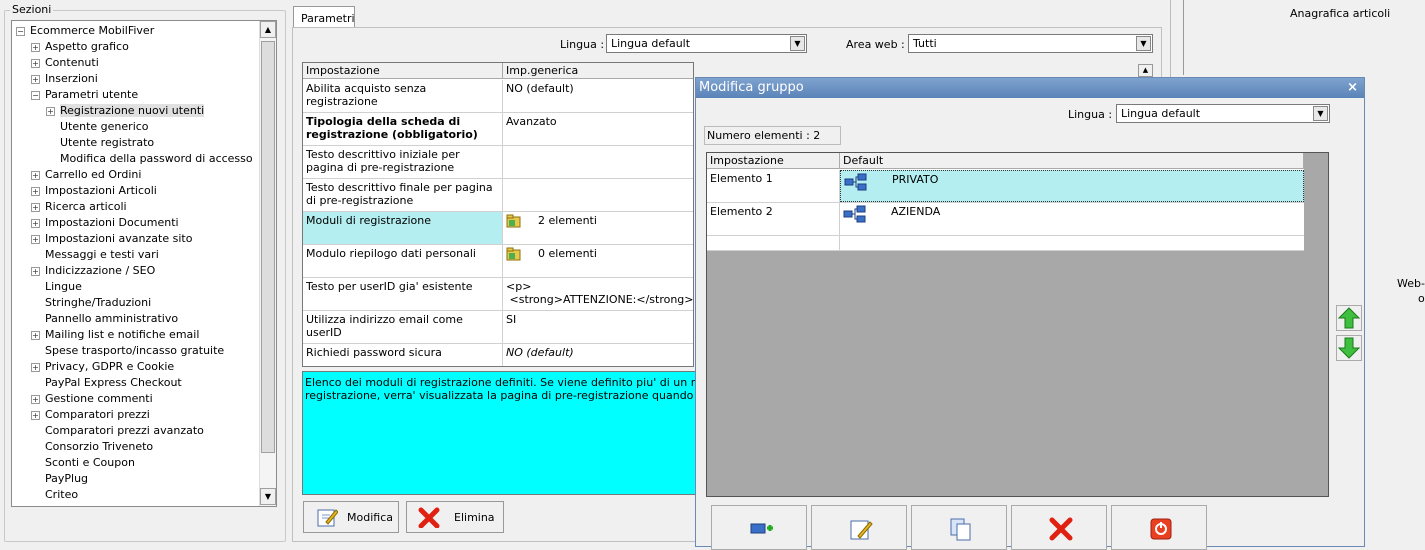 The image size is (1425, 550). I want to click on scroll-down-icon: ▼, so click(268, 496).